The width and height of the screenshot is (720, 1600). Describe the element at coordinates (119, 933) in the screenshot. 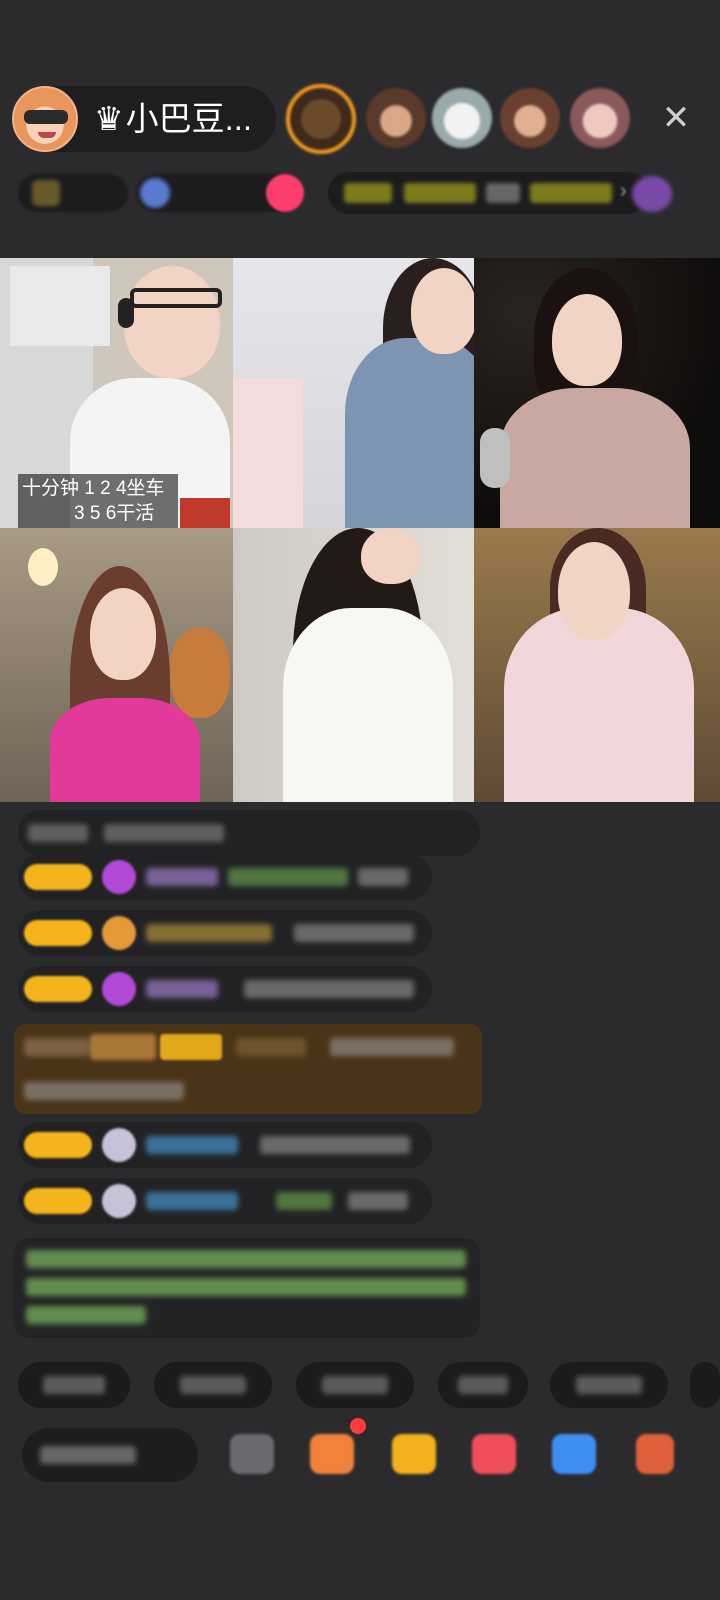

I see `medal-icon` at that location.